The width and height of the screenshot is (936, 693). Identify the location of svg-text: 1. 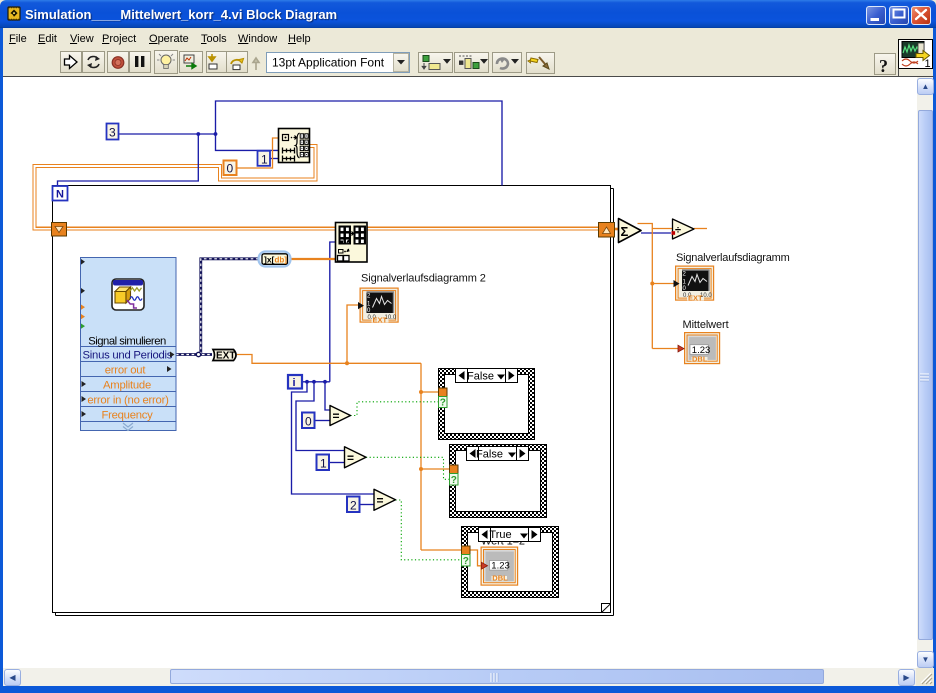
(928, 64).